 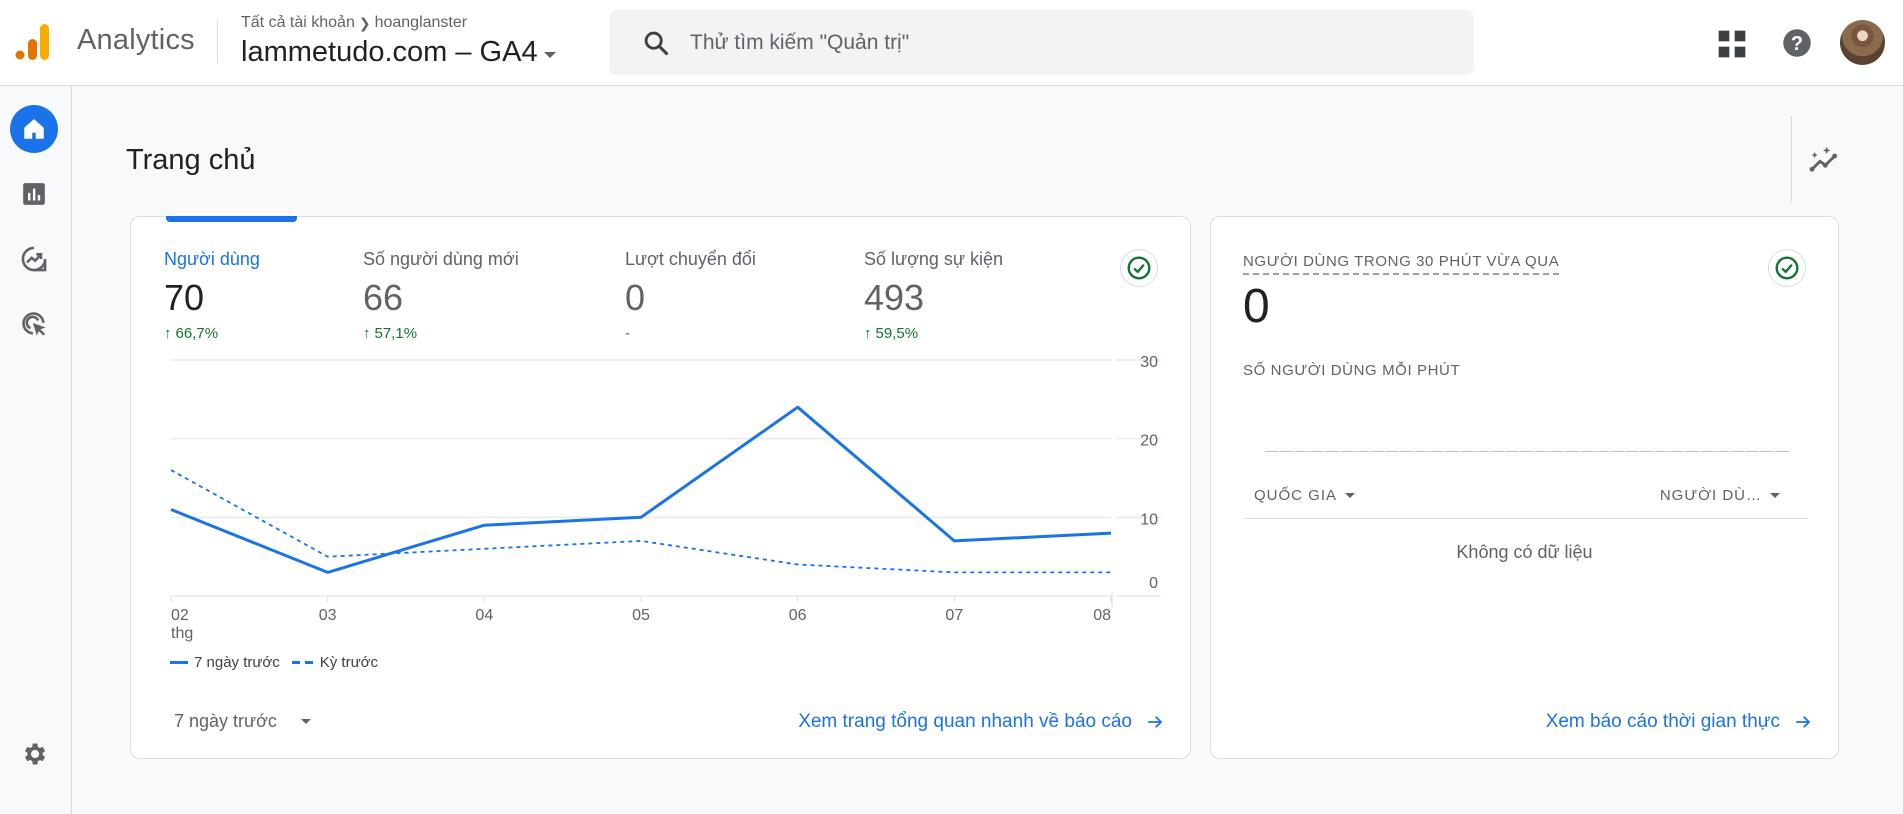 I want to click on help-icon: ?, so click(x=1797, y=43).